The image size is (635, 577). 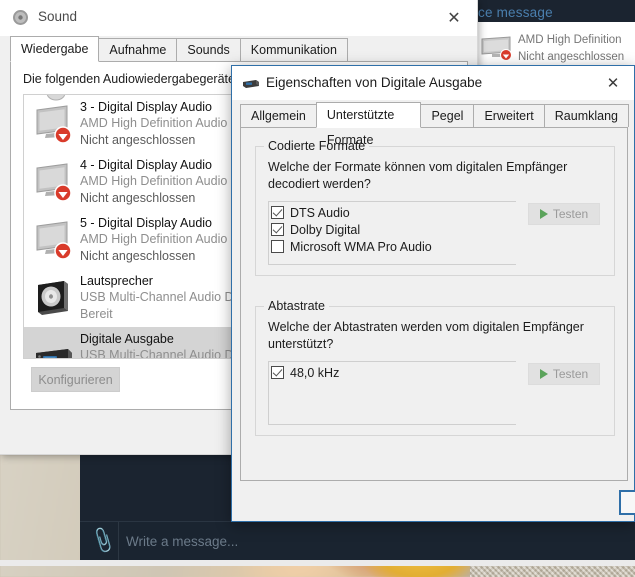 What do you see at coordinates (392, 393) in the screenshot?
I see `sample-rate-list: 48,0 kHz` at bounding box center [392, 393].